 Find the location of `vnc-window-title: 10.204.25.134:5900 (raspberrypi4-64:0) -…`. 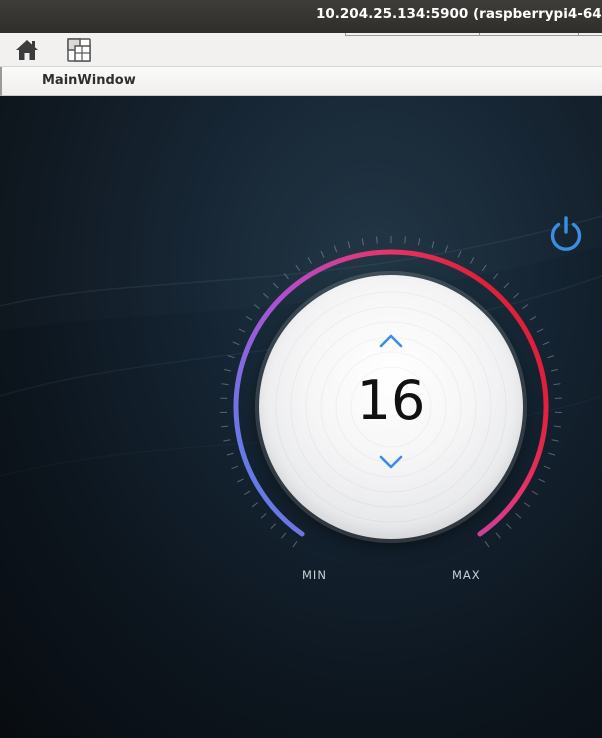

vnc-window-title: 10.204.25.134:5900 (raspberrypi4-64:0) -… is located at coordinates (459, 14).